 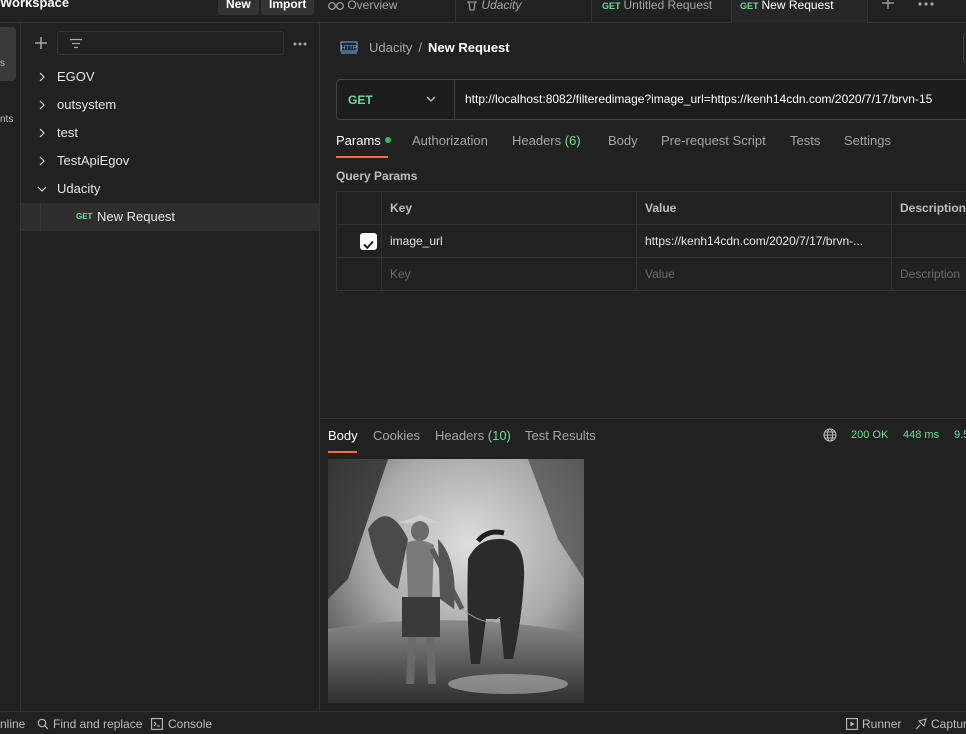 What do you see at coordinates (881, 724) in the screenshot?
I see `runner-button: Runner` at bounding box center [881, 724].